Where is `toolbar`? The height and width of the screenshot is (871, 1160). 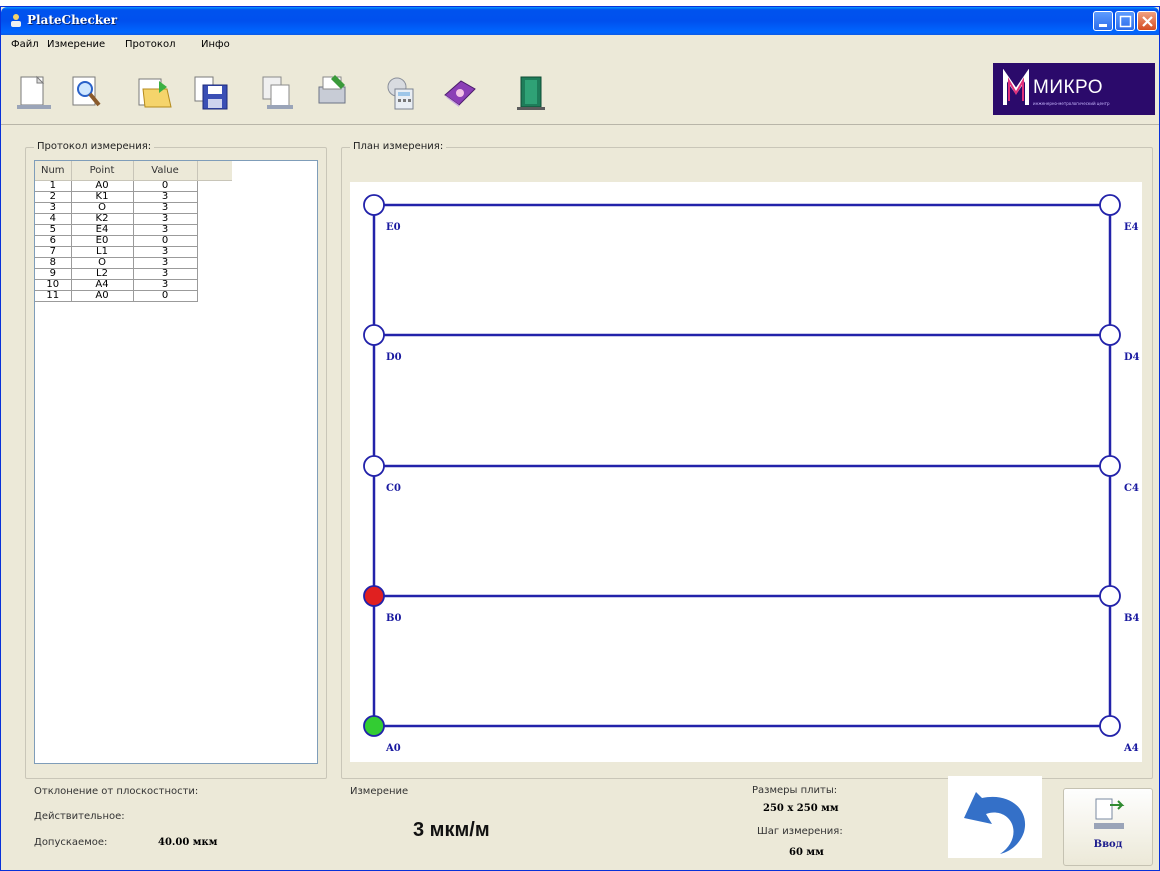 toolbar is located at coordinates (580, 91).